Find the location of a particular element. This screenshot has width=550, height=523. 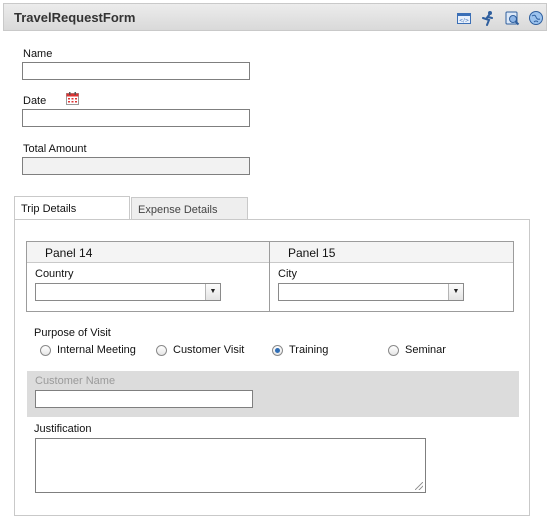

panel-14-title: Panel 14 is located at coordinates (69, 253).